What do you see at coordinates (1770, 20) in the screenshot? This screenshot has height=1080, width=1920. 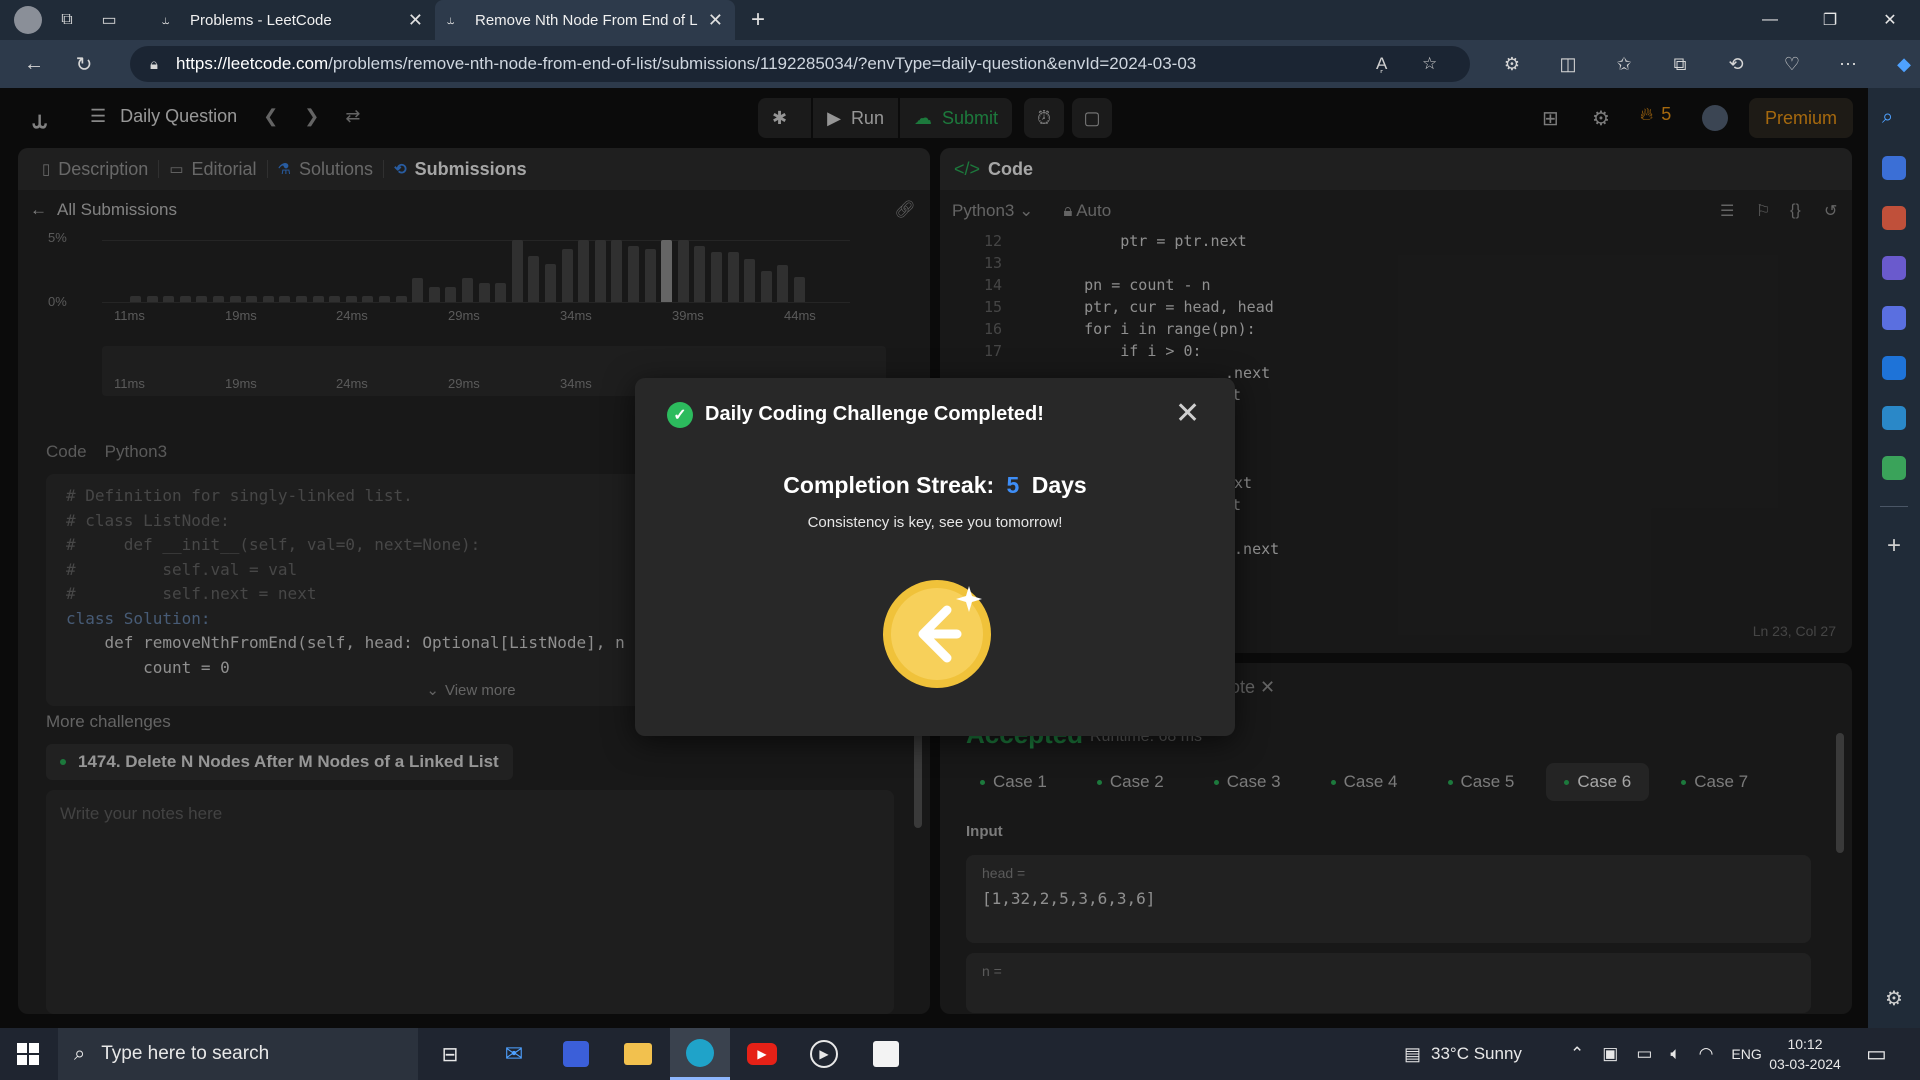 I see `minimize-button: —` at bounding box center [1770, 20].